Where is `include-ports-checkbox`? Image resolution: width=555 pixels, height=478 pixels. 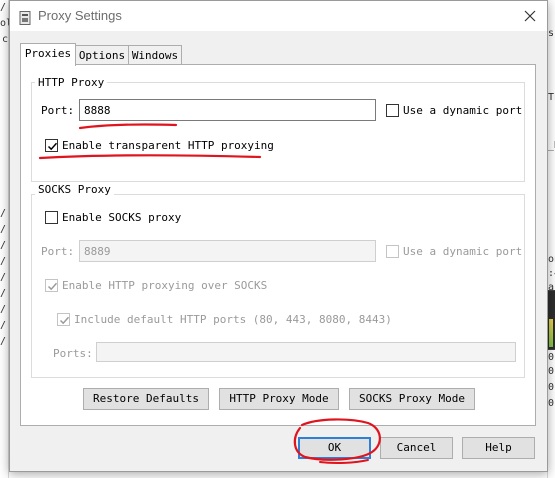 include-ports-checkbox is located at coordinates (63, 319).